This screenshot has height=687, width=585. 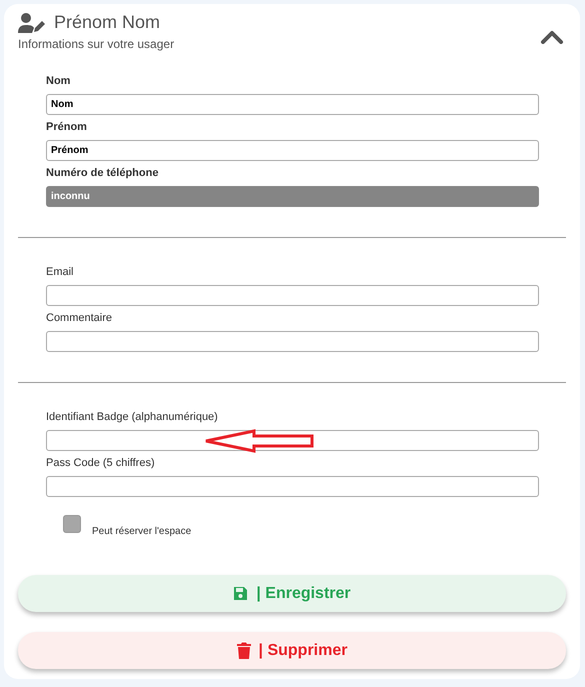 What do you see at coordinates (60, 272) in the screenshot?
I see `field-label: Email` at bounding box center [60, 272].